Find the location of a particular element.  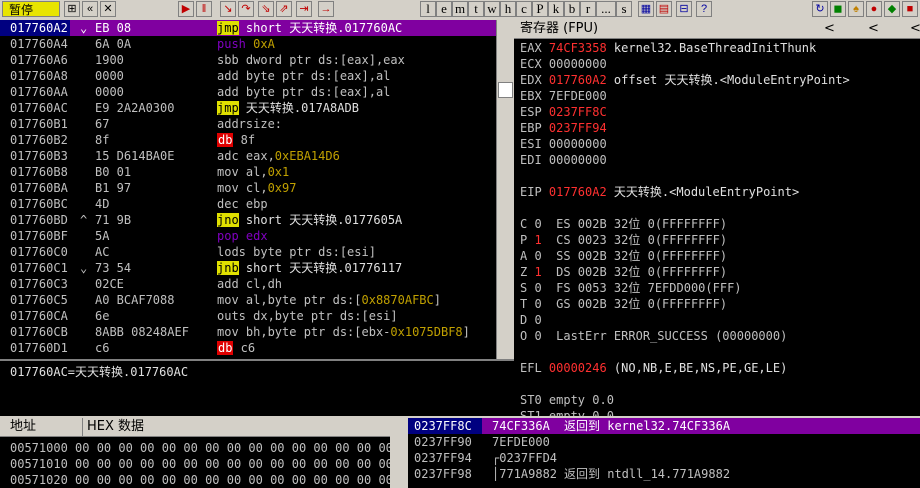

register-line: D 0 is located at coordinates (531, 320).